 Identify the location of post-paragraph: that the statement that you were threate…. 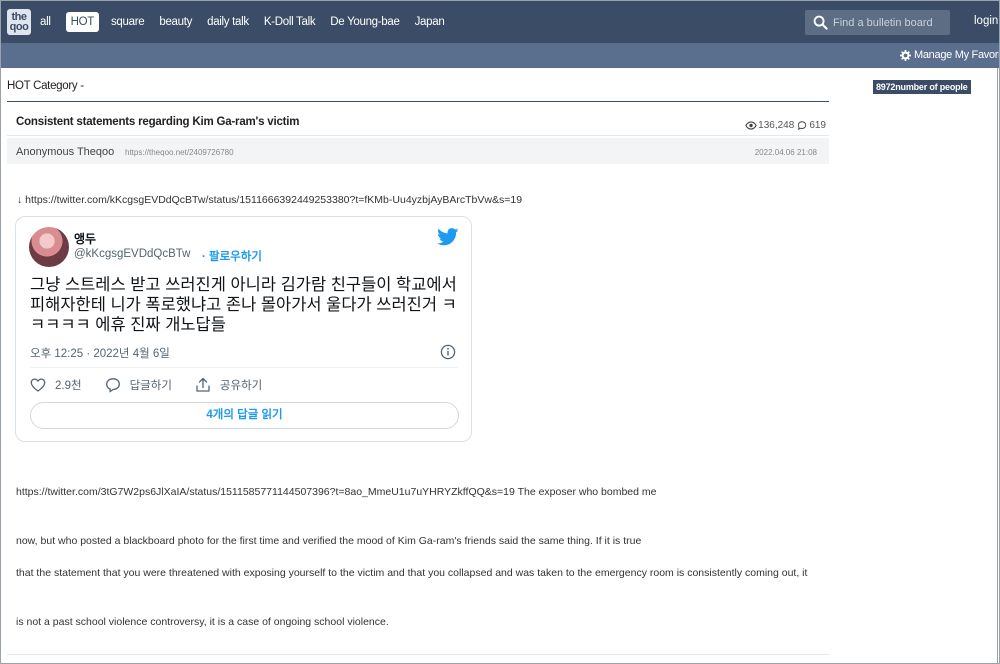
(412, 573).